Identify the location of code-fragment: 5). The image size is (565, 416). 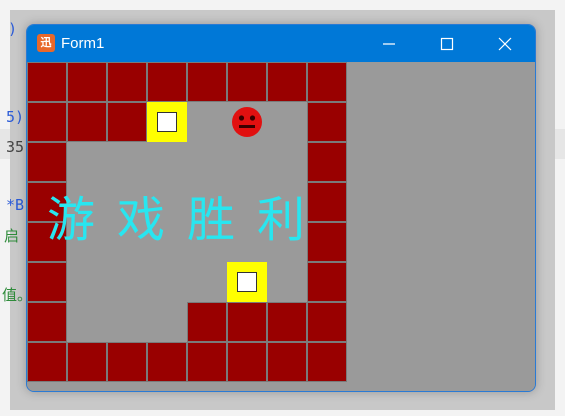
(15, 117).